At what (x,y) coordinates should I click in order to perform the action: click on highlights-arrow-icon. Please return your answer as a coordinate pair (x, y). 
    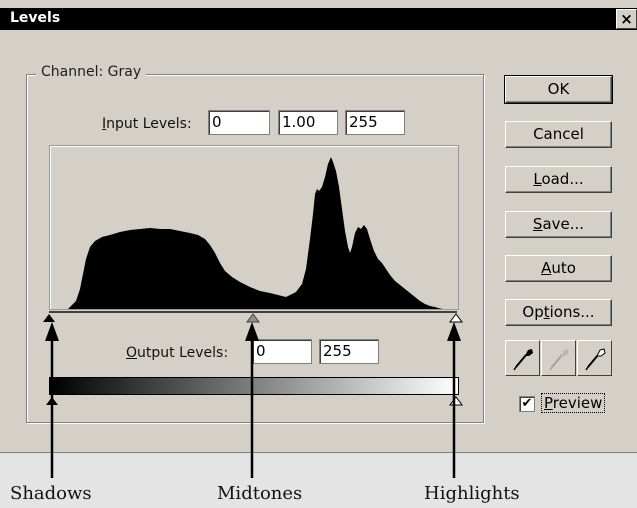
    Looking at the image, I should click on (454, 400).